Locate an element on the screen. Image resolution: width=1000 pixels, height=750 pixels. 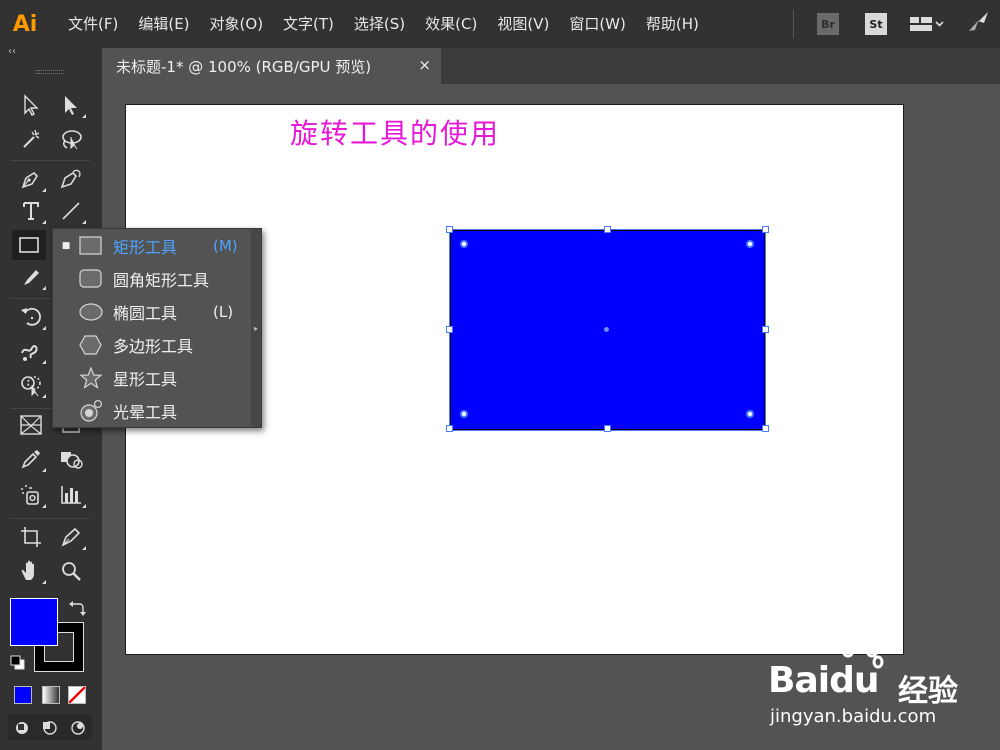
rectangle-tool-icon is located at coordinates (29, 245).